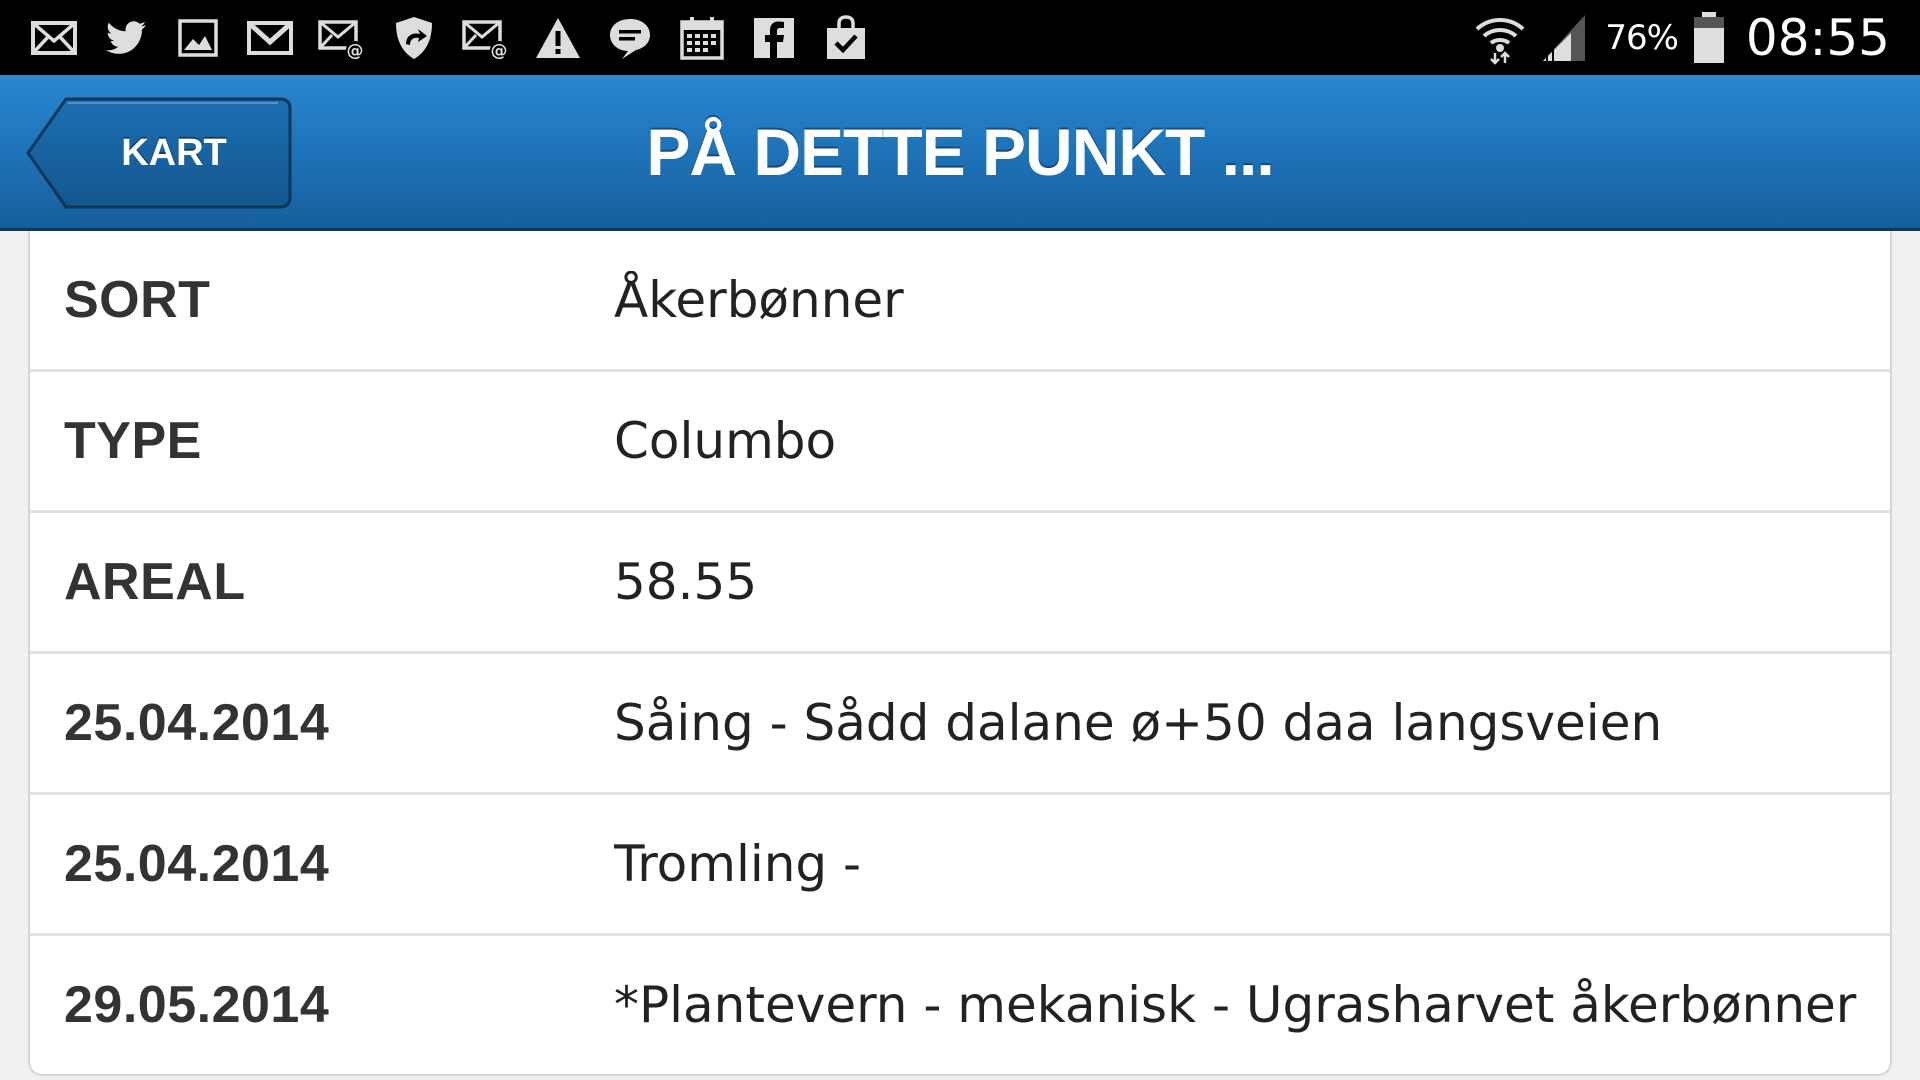  What do you see at coordinates (1681, 38) in the screenshot?
I see `system-icons: 76% 08:55` at bounding box center [1681, 38].